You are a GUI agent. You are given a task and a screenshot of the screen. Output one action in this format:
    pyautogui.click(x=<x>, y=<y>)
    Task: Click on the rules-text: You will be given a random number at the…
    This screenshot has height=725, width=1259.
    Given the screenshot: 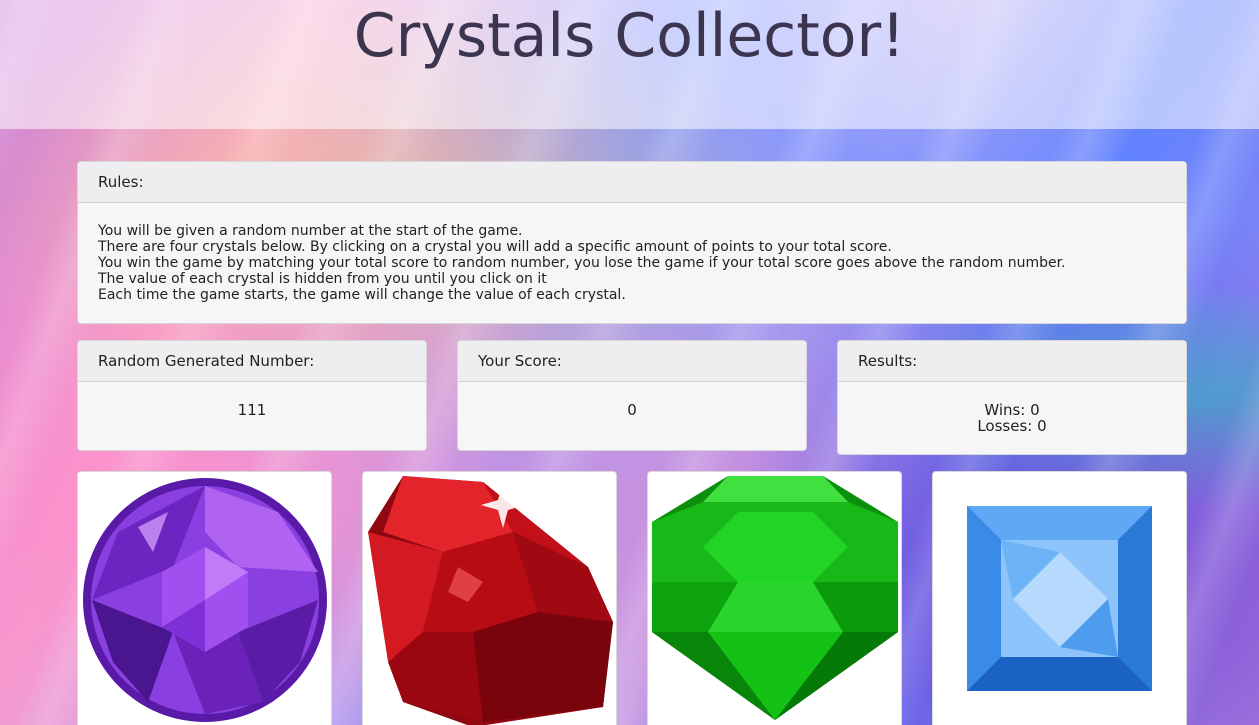 What is the action you would take?
    pyautogui.click(x=632, y=253)
    